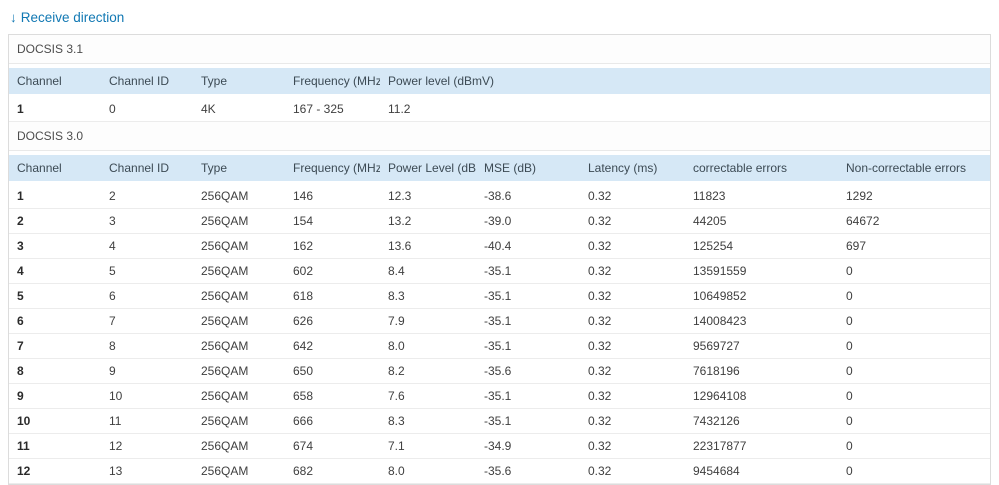  I want to click on table-cell: 167 - 325, so click(332, 109).